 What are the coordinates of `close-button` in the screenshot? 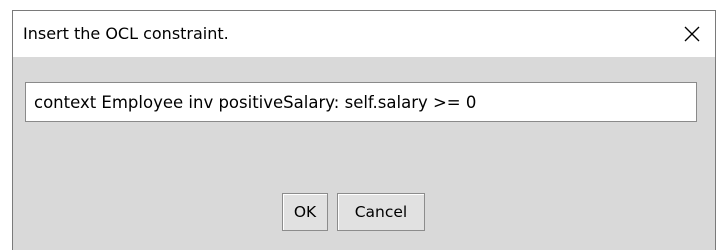 It's located at (692, 34).